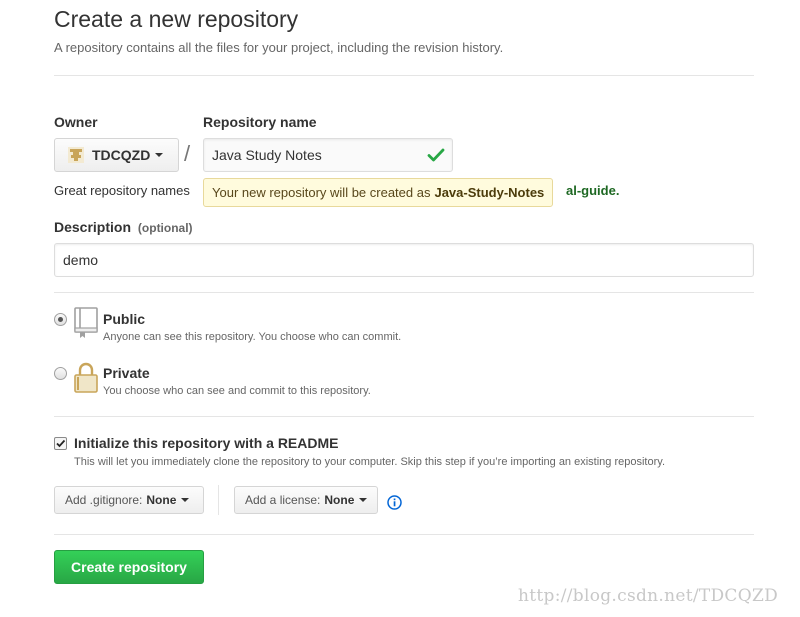 The width and height of the screenshot is (800, 617). Describe the element at coordinates (404, 75) in the screenshot. I see `header-divider` at that location.